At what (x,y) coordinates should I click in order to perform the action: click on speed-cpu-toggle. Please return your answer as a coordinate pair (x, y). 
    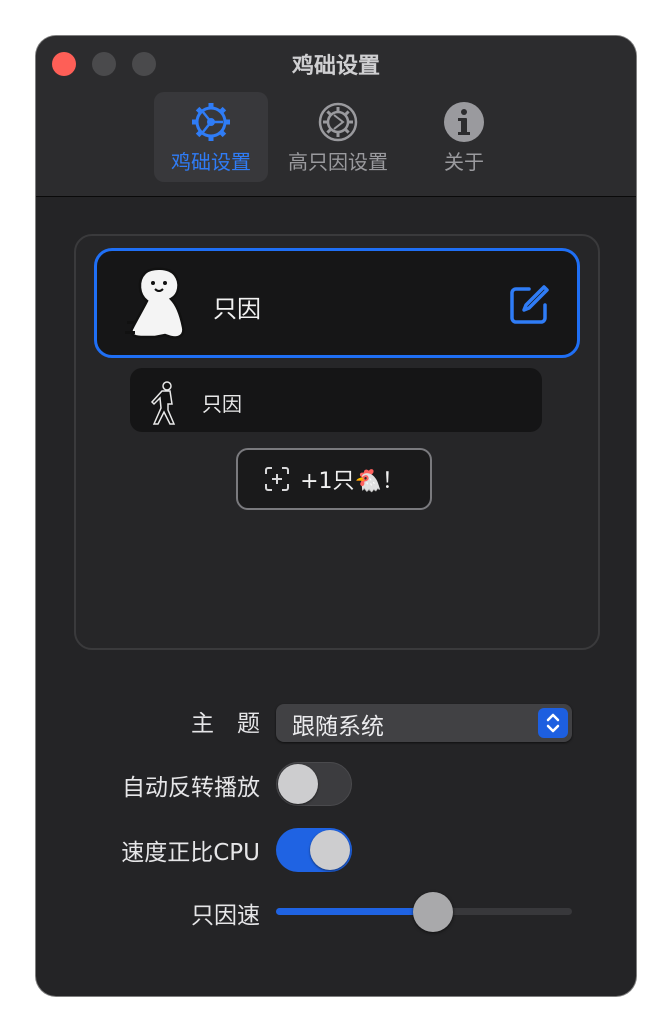
    Looking at the image, I should click on (314, 850).